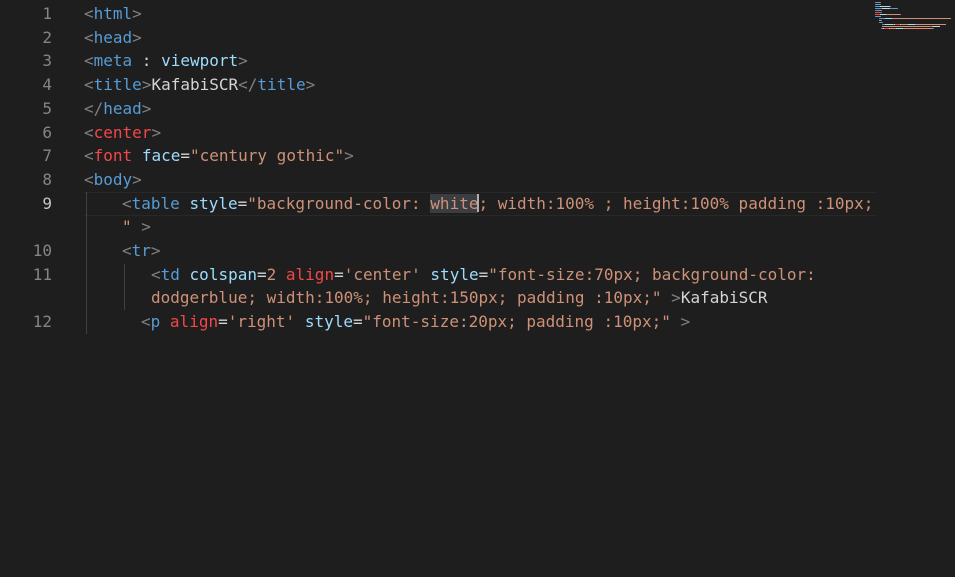 The height and width of the screenshot is (577, 955). Describe the element at coordinates (26, 227) in the screenshot. I see `line-number` at that location.